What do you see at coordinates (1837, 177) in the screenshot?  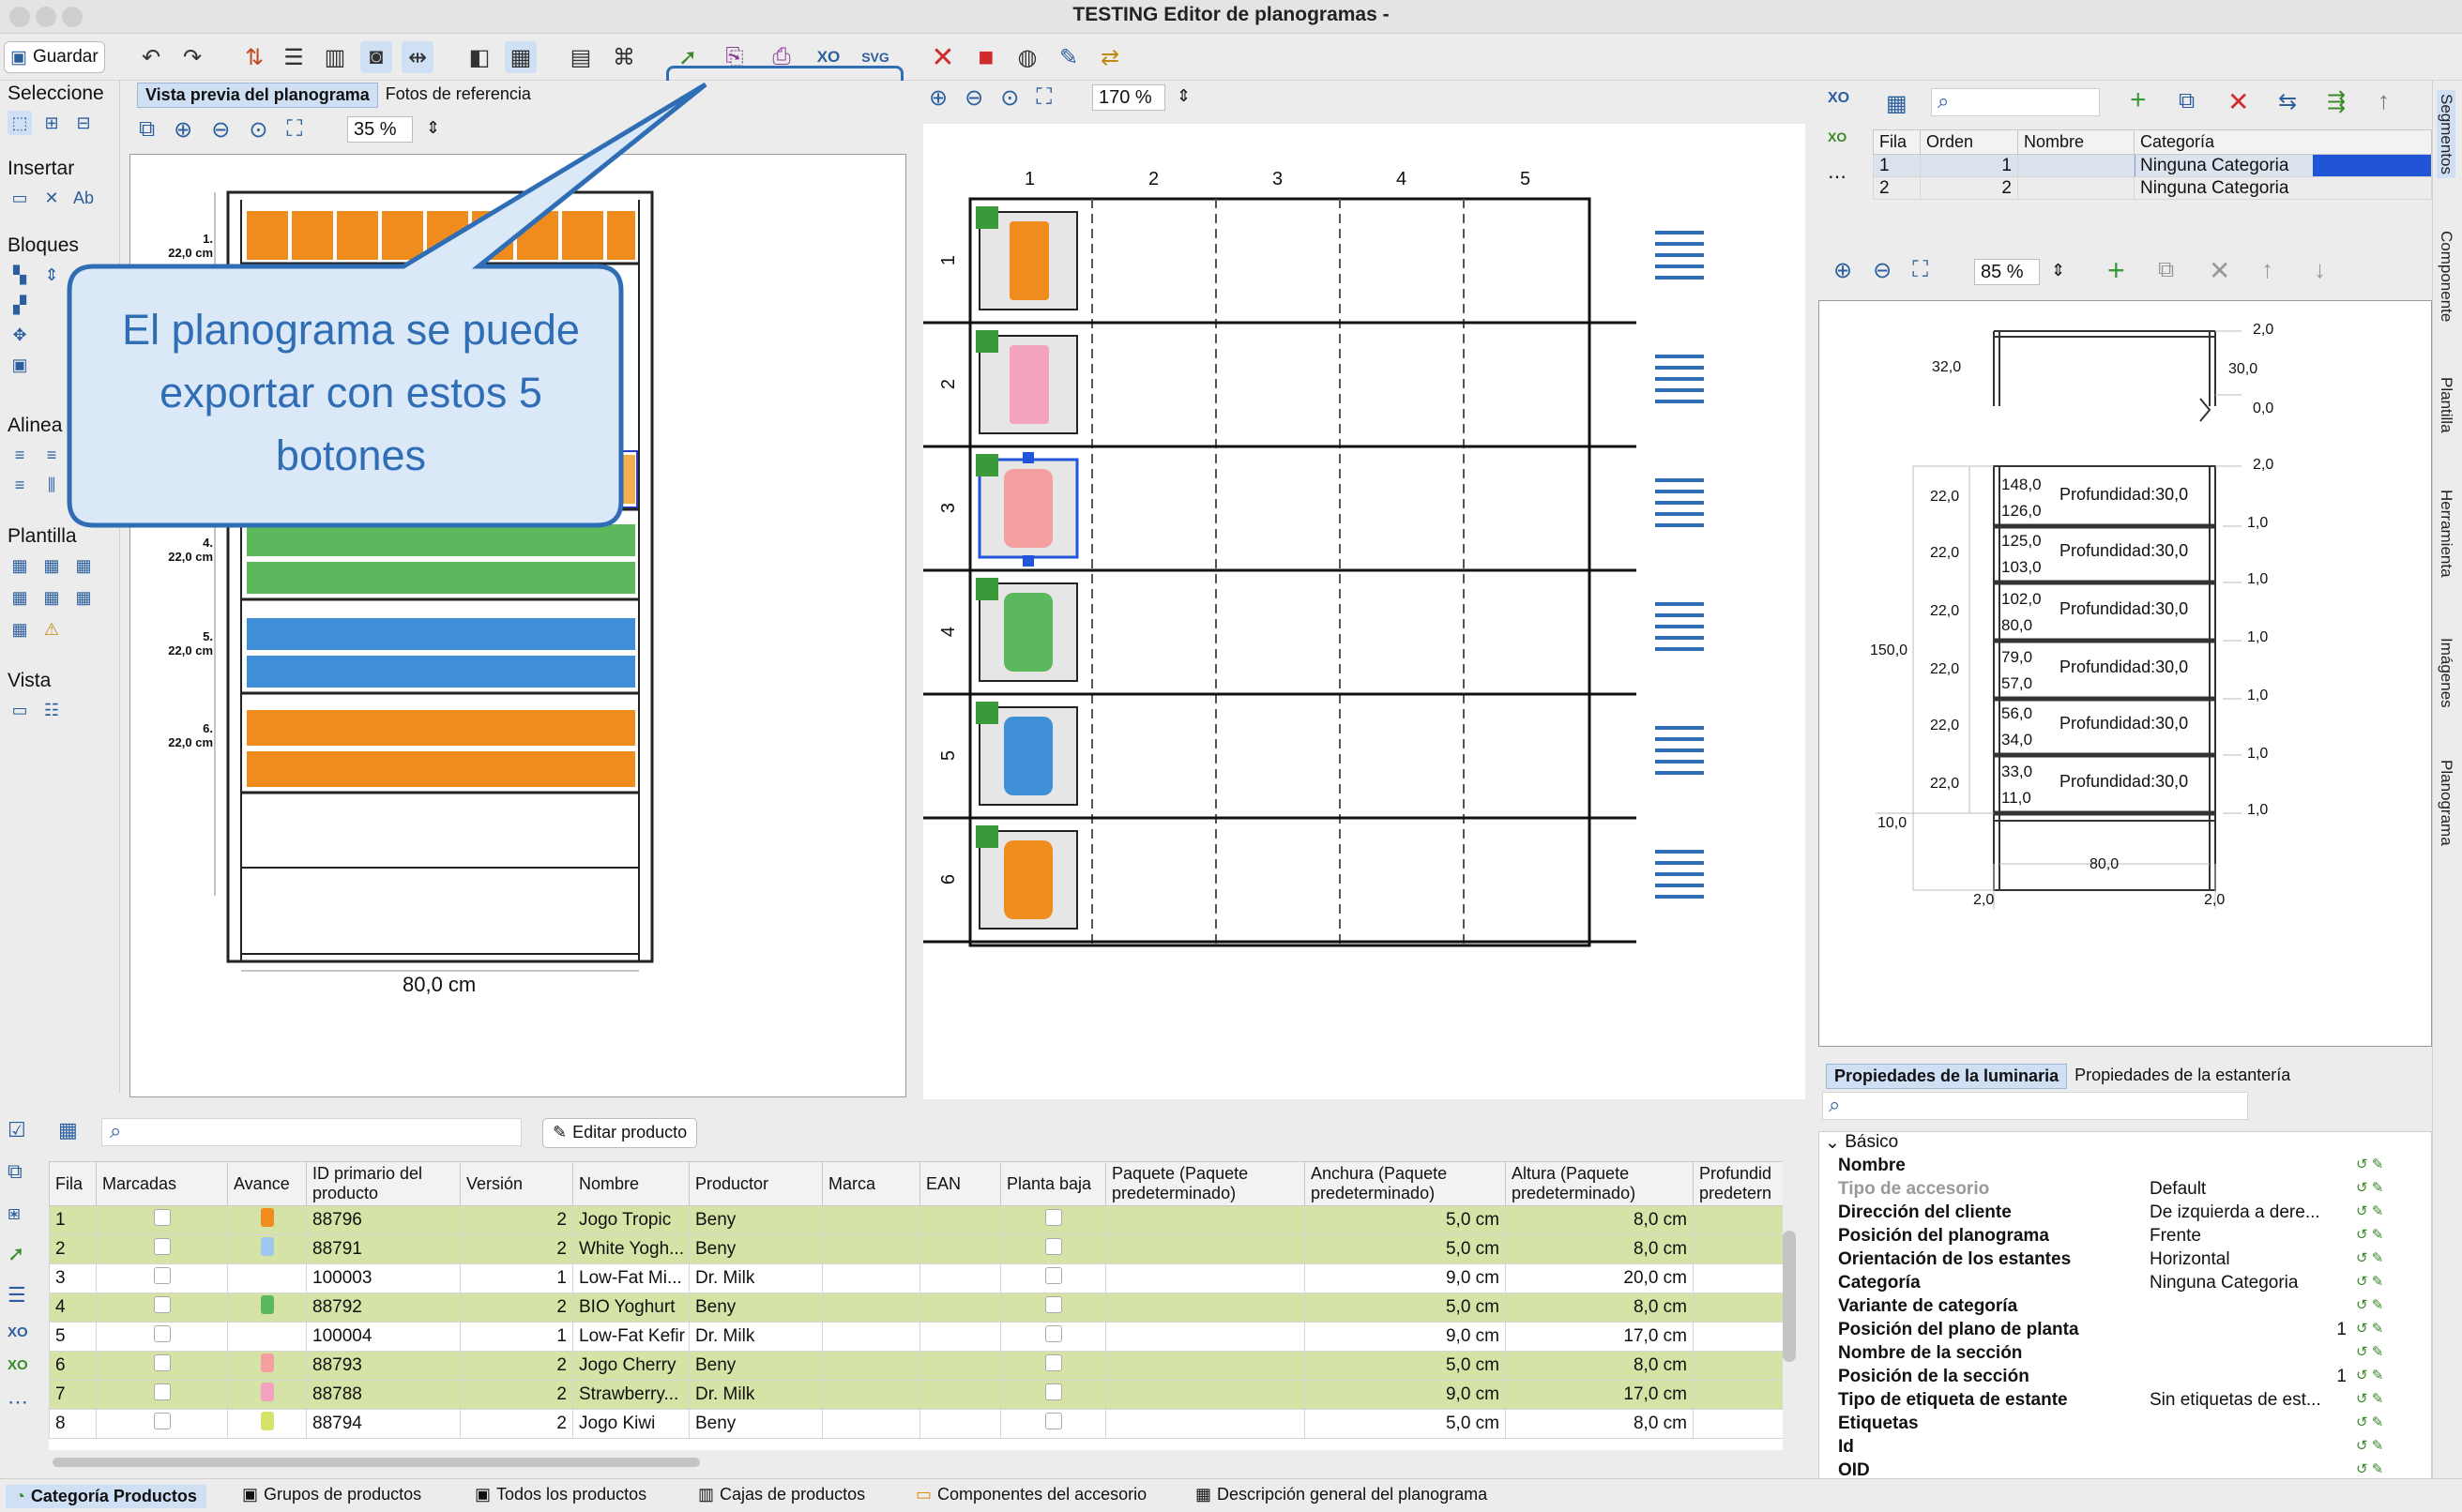 I see `segments-more-icon: ⋯` at bounding box center [1837, 177].